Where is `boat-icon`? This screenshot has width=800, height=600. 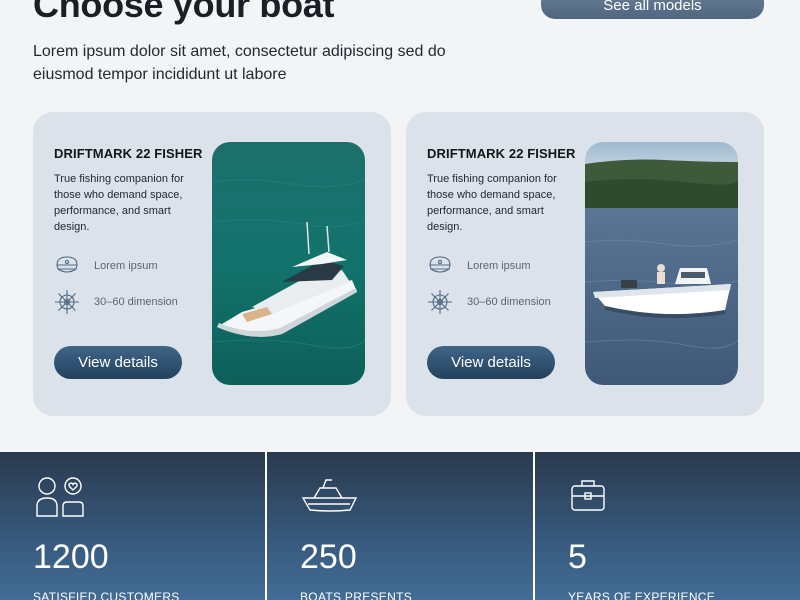
boat-icon is located at coordinates (330, 496).